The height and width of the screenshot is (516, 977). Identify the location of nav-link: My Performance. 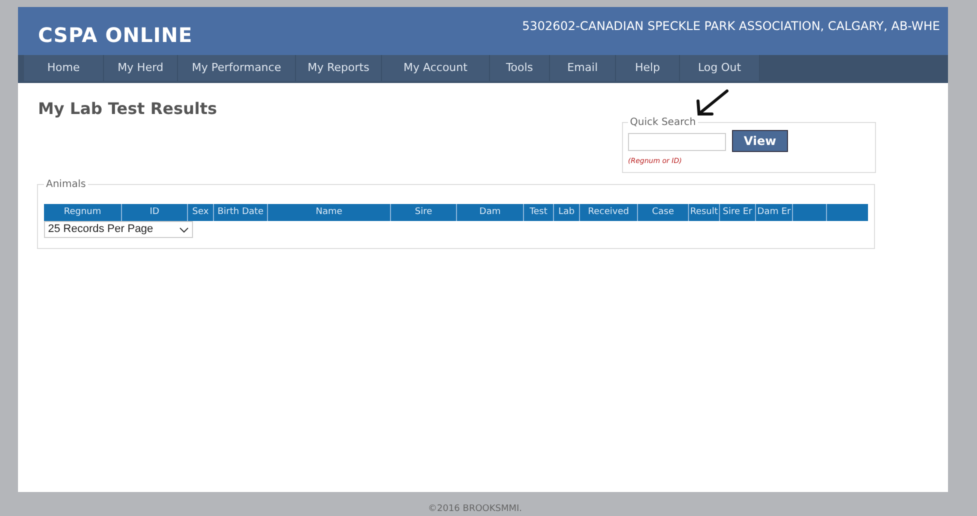
(237, 68).